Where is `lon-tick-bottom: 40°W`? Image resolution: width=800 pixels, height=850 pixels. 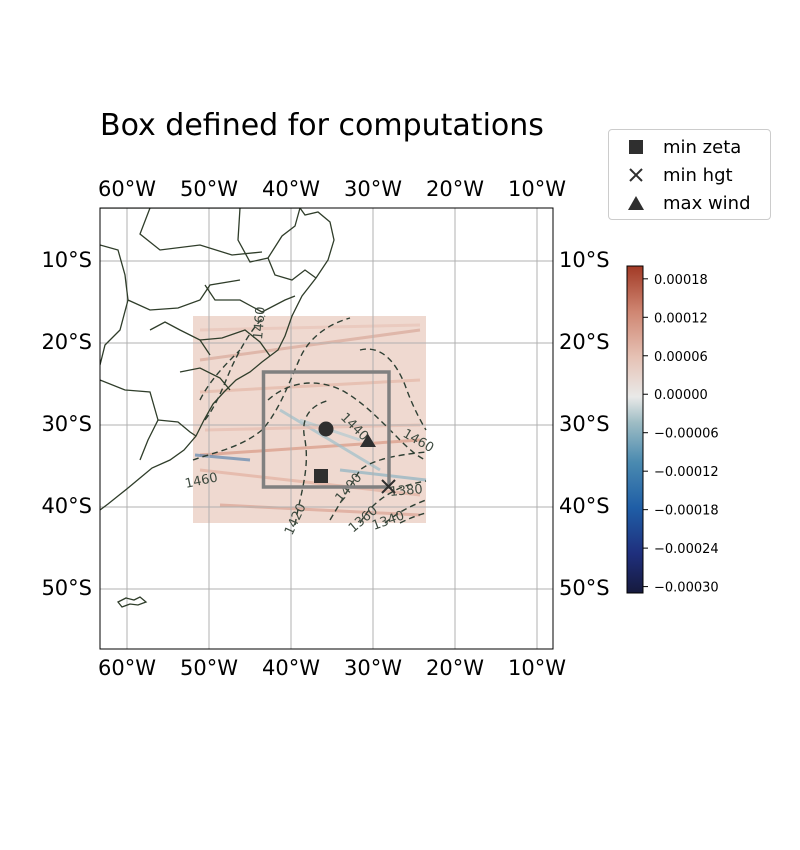 lon-tick-bottom: 40°W is located at coordinates (291, 668).